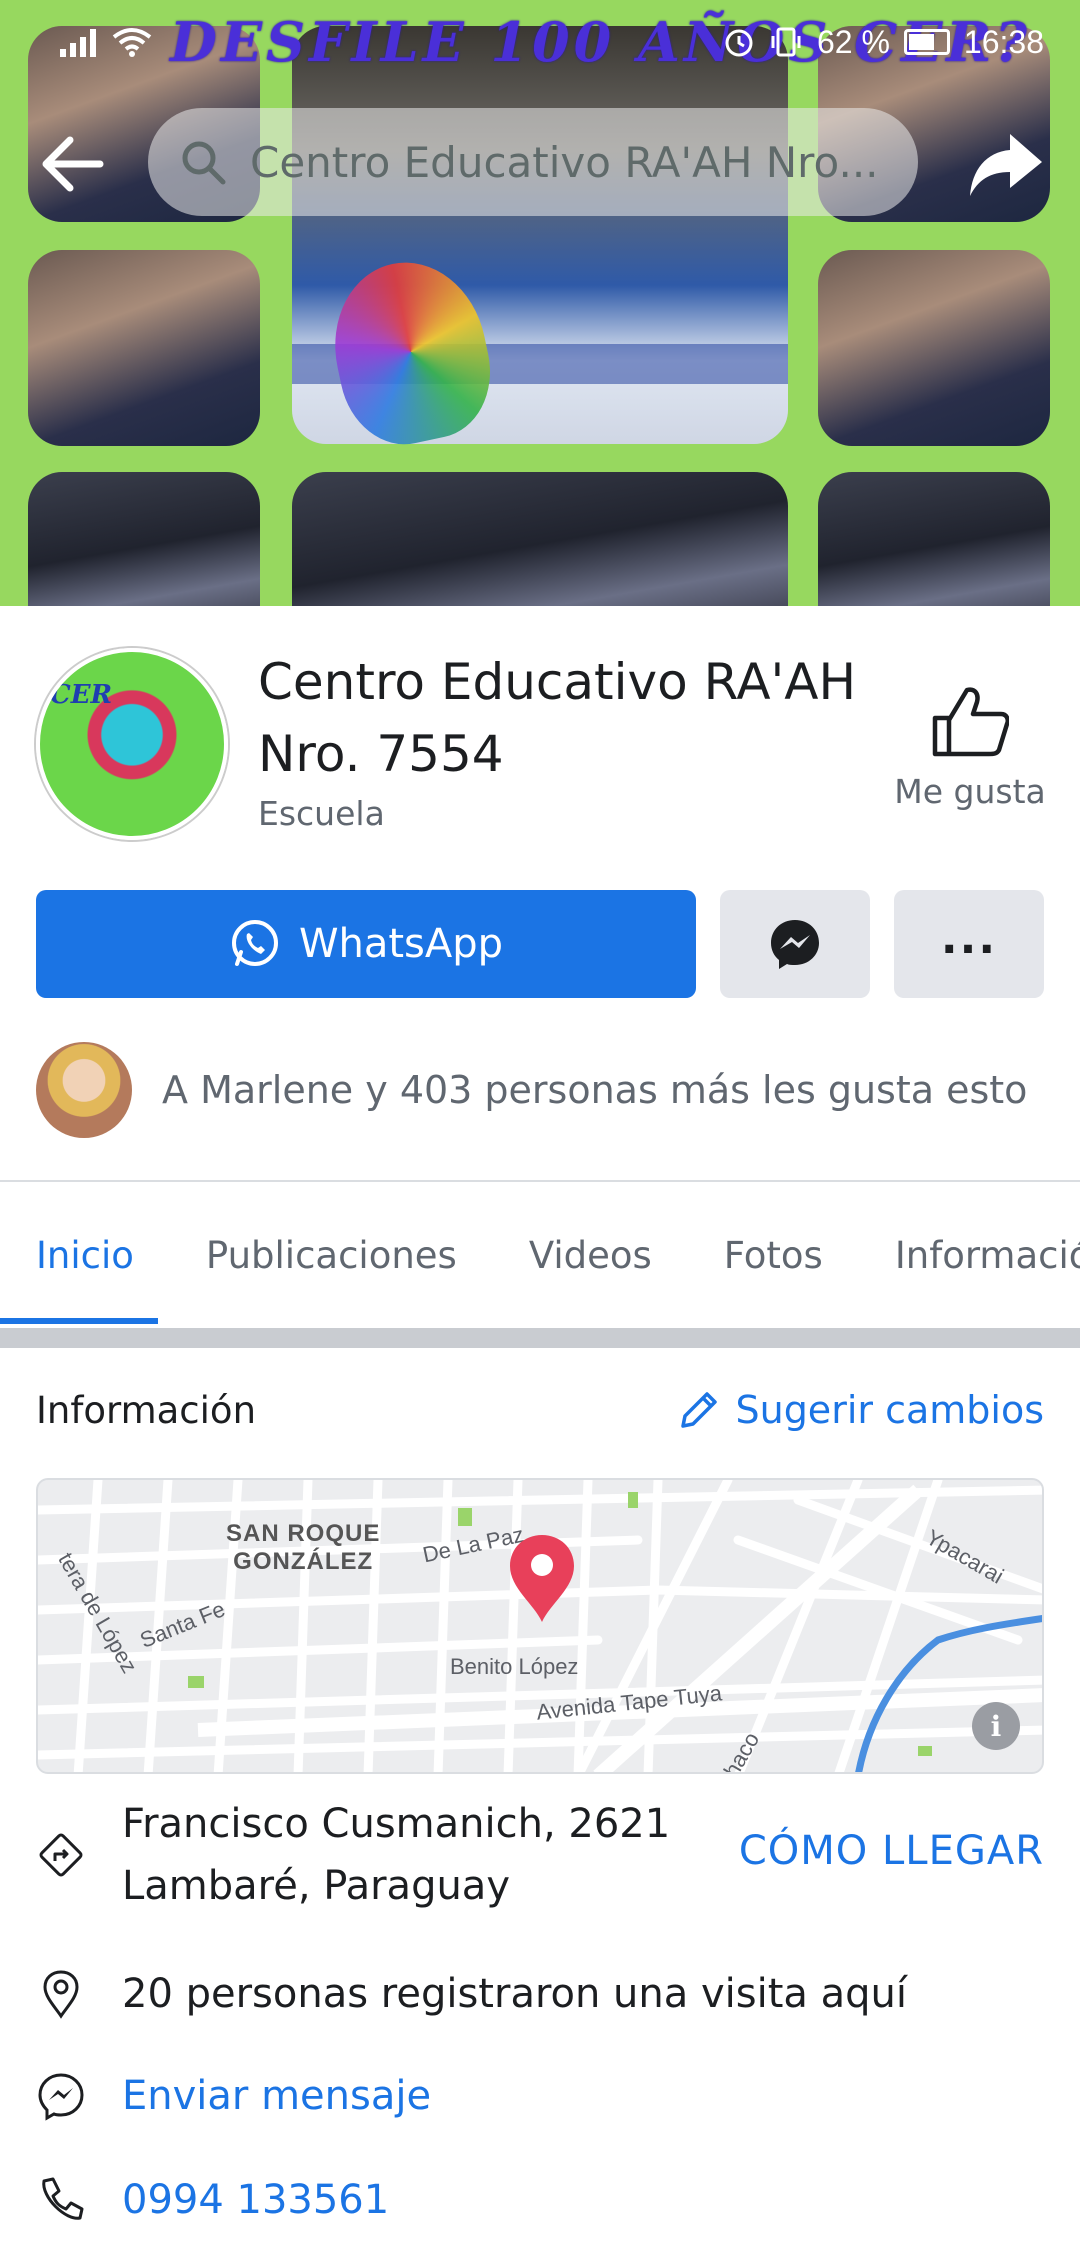  What do you see at coordinates (987, 1255) in the screenshot?
I see `tab-informacion: Información` at bounding box center [987, 1255].